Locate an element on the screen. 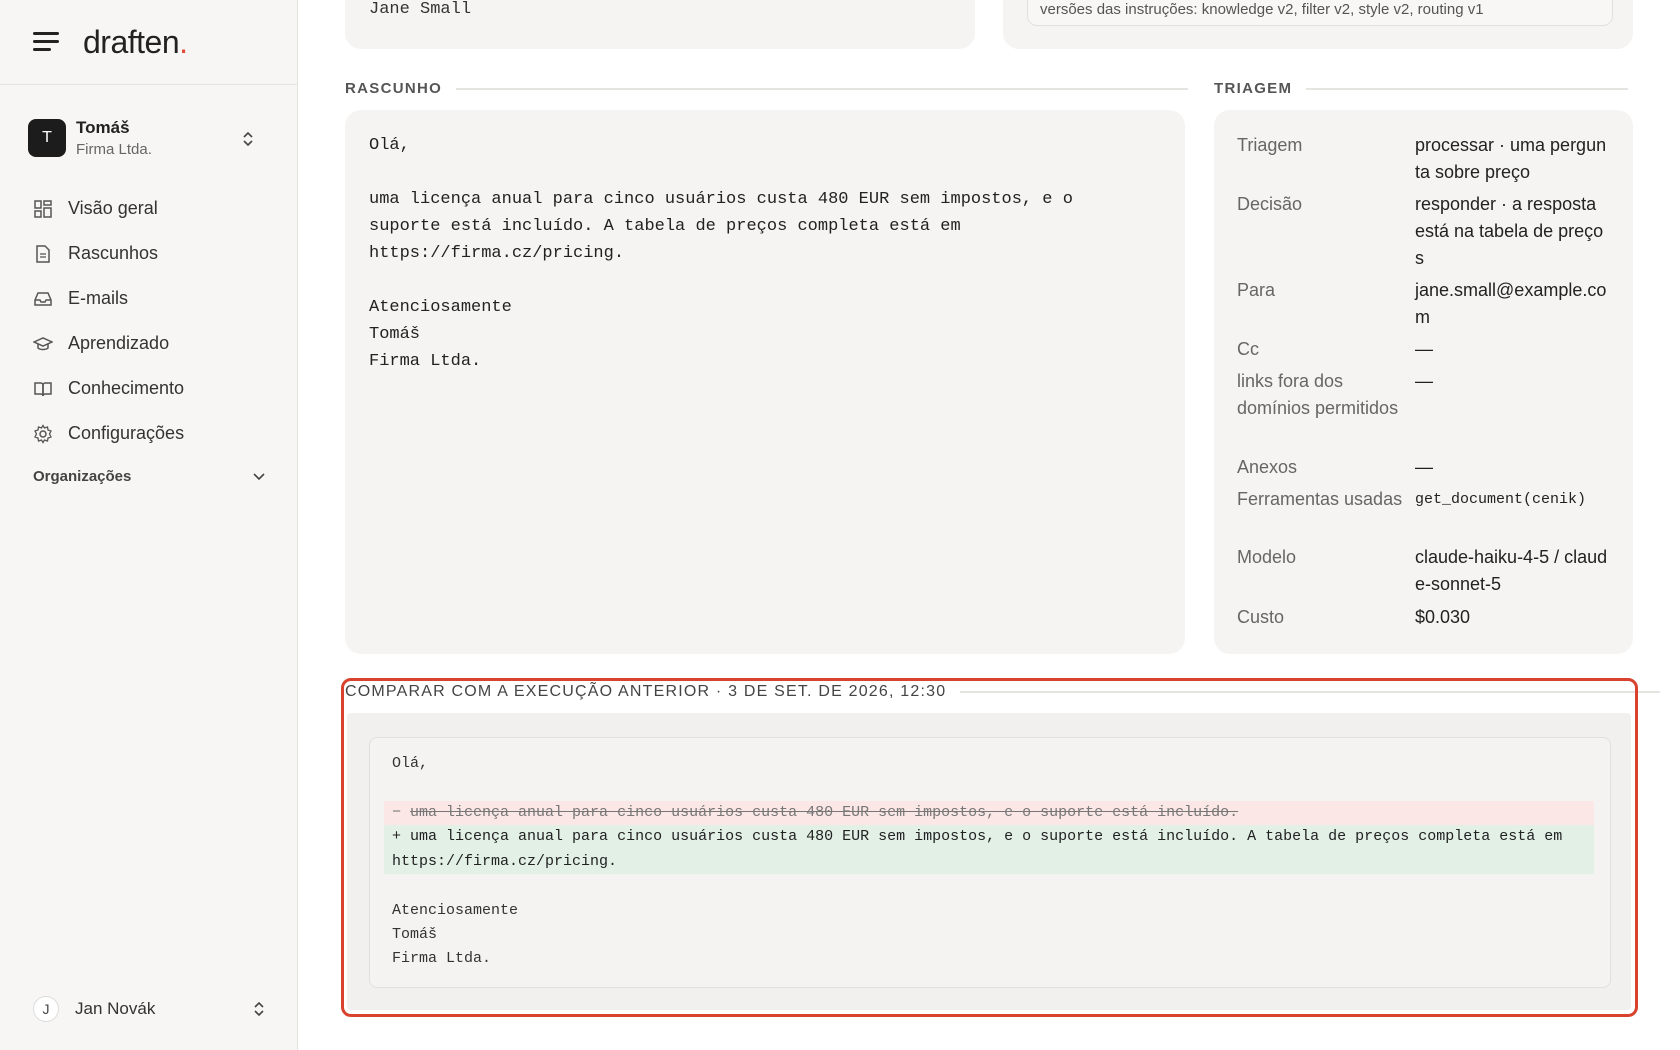 The width and height of the screenshot is (1680, 1050). triage-key: Cc is located at coordinates (1248, 349).